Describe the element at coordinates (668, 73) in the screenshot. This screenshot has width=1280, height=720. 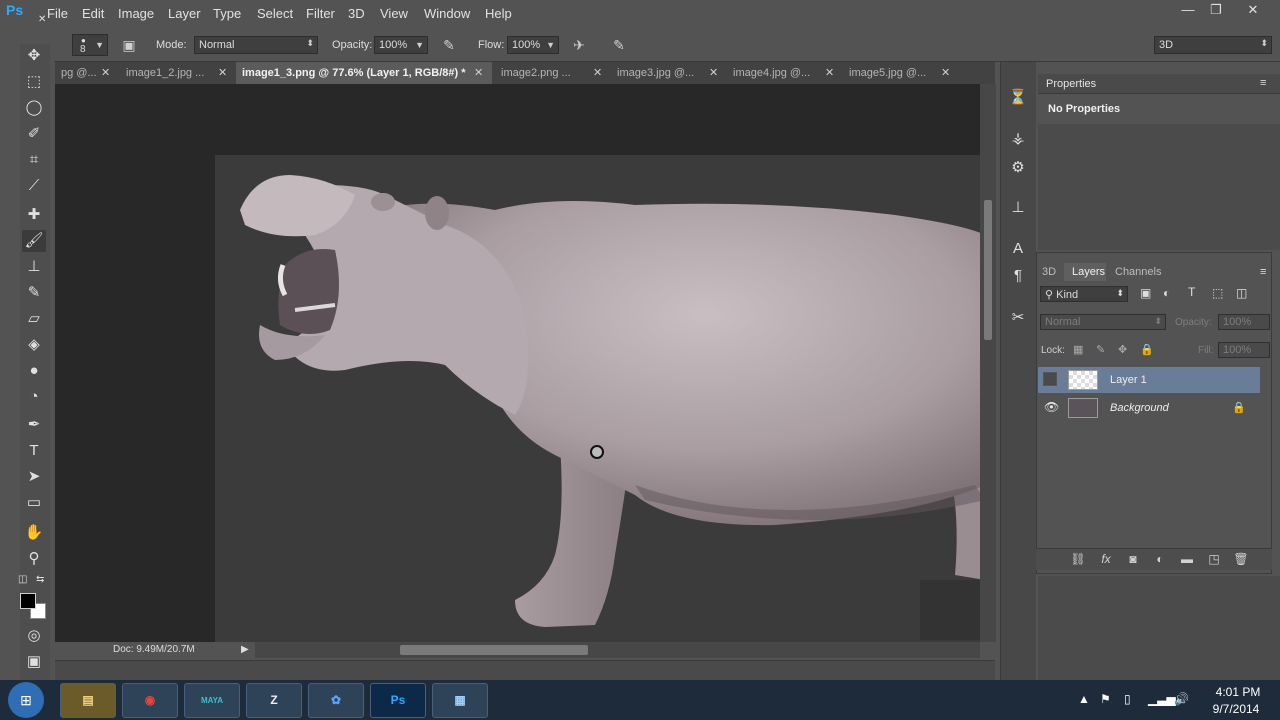
I see `tab-image3: image3.jpg @... ✕` at that location.